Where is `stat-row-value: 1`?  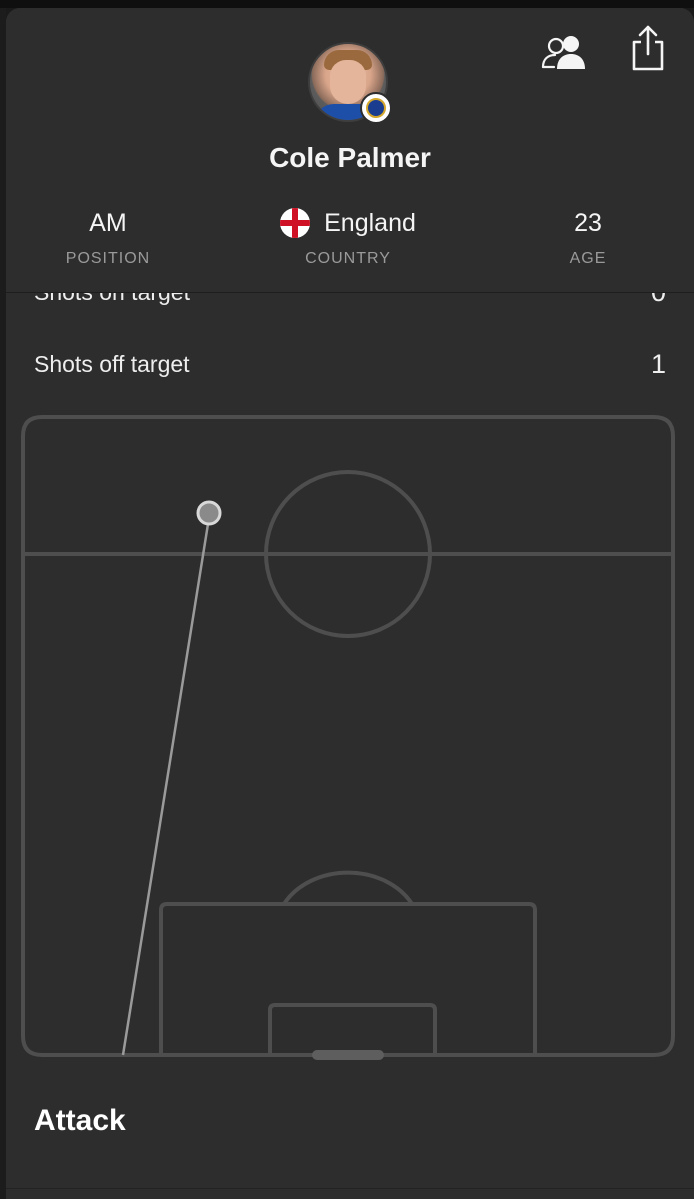 stat-row-value: 1 is located at coordinates (658, 363).